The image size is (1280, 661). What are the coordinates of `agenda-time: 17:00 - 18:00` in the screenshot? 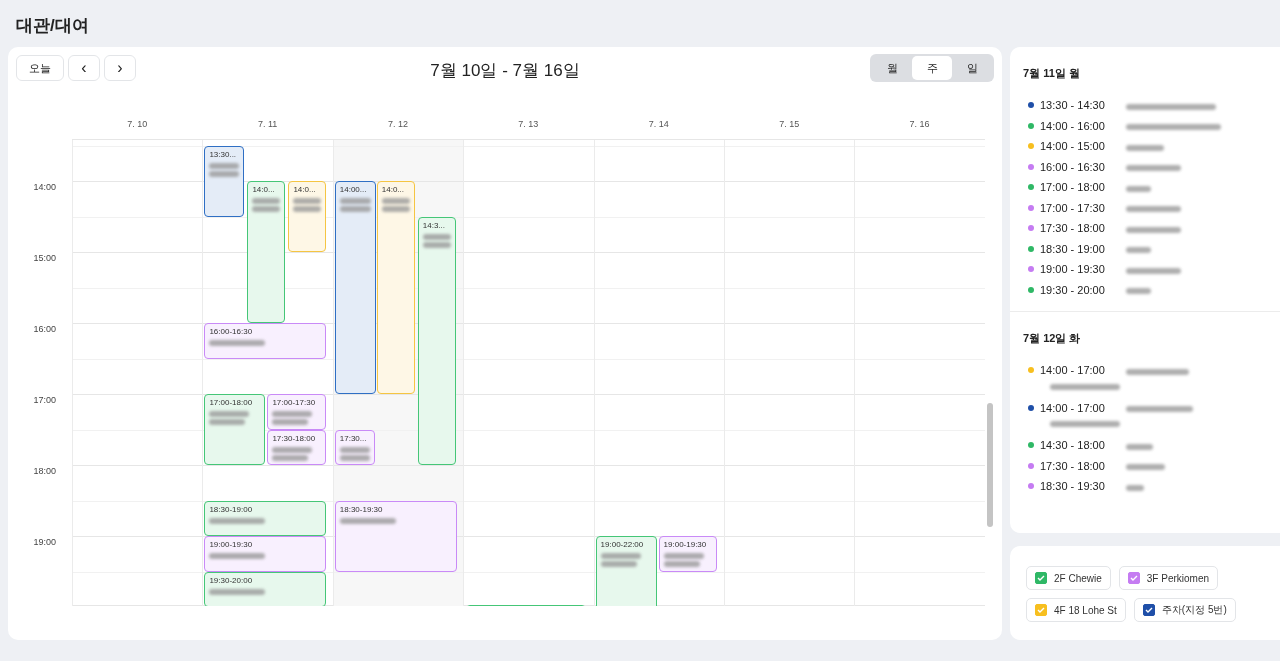 It's located at (1073, 187).